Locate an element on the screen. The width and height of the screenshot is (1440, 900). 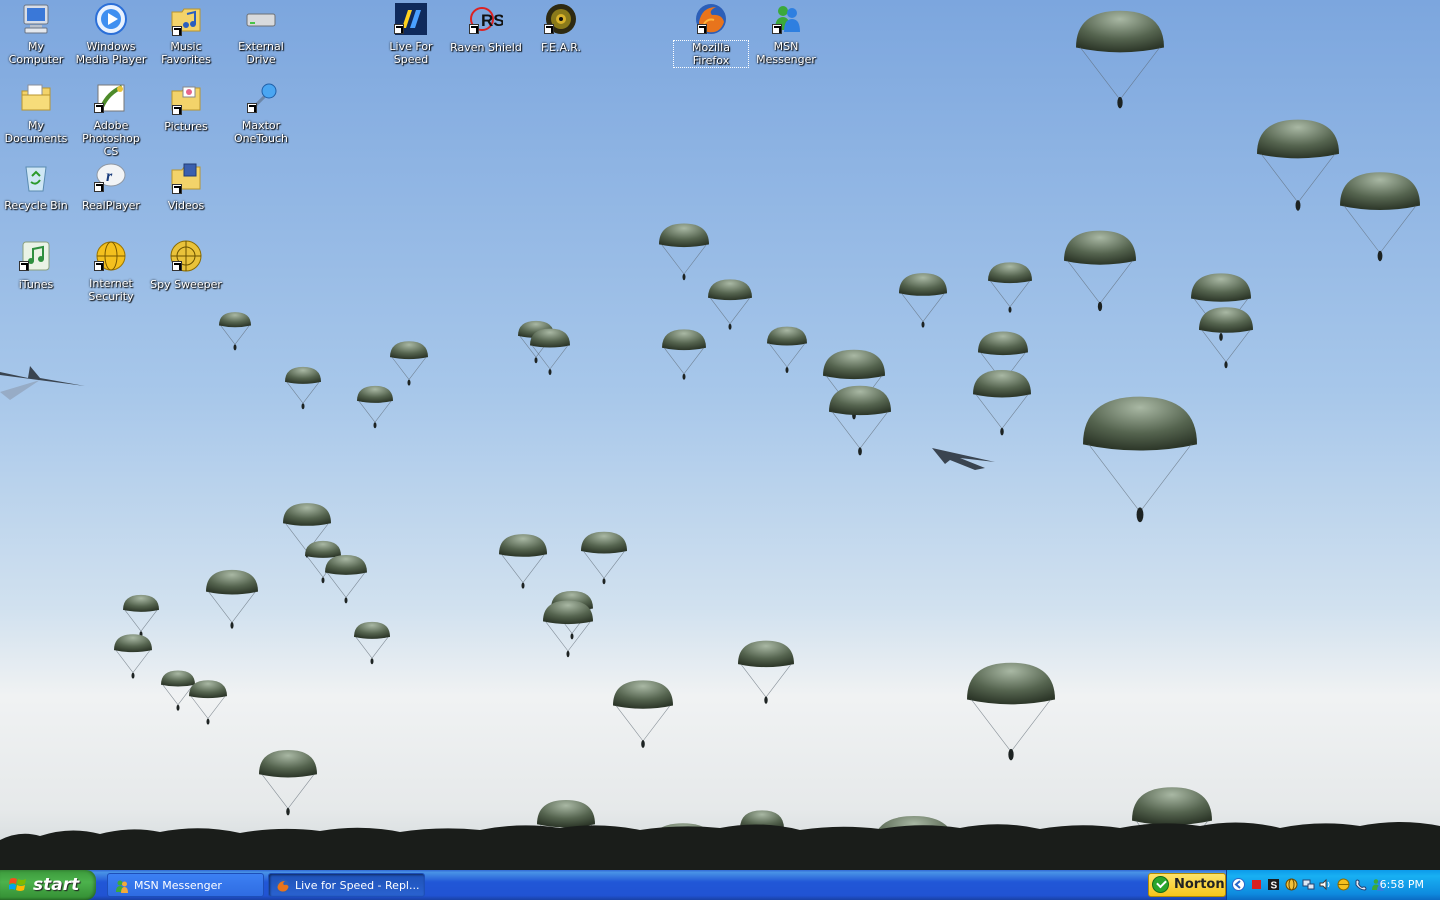
volume-icon is located at coordinates (1325, 884).